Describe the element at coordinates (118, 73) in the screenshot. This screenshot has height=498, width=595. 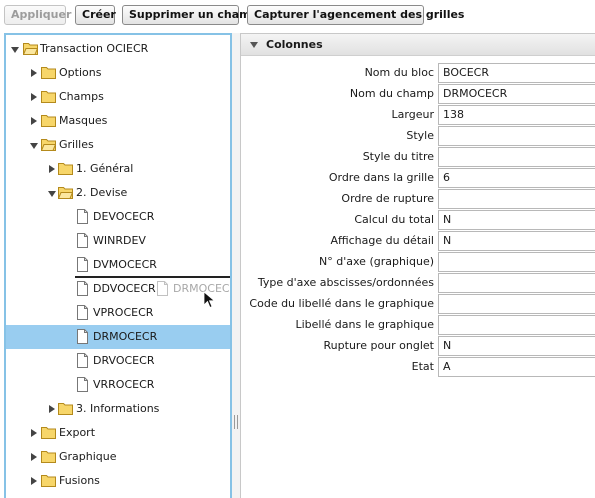
I see `tree-node-options: Options` at that location.